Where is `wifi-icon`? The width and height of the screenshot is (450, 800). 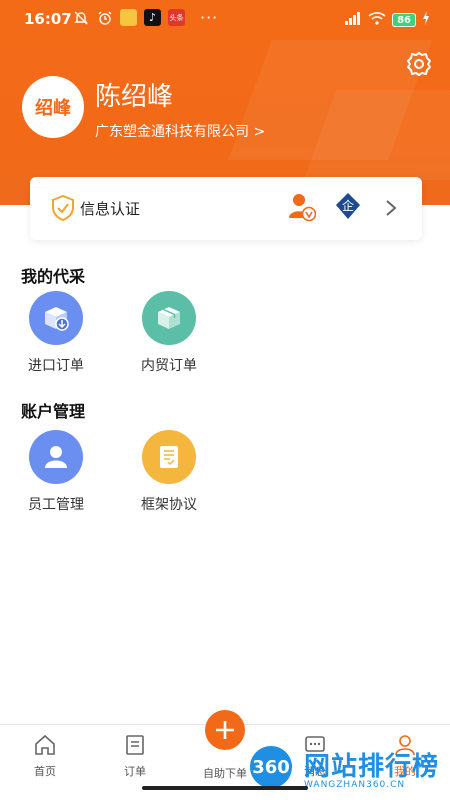
wifi-icon is located at coordinates (377, 19).